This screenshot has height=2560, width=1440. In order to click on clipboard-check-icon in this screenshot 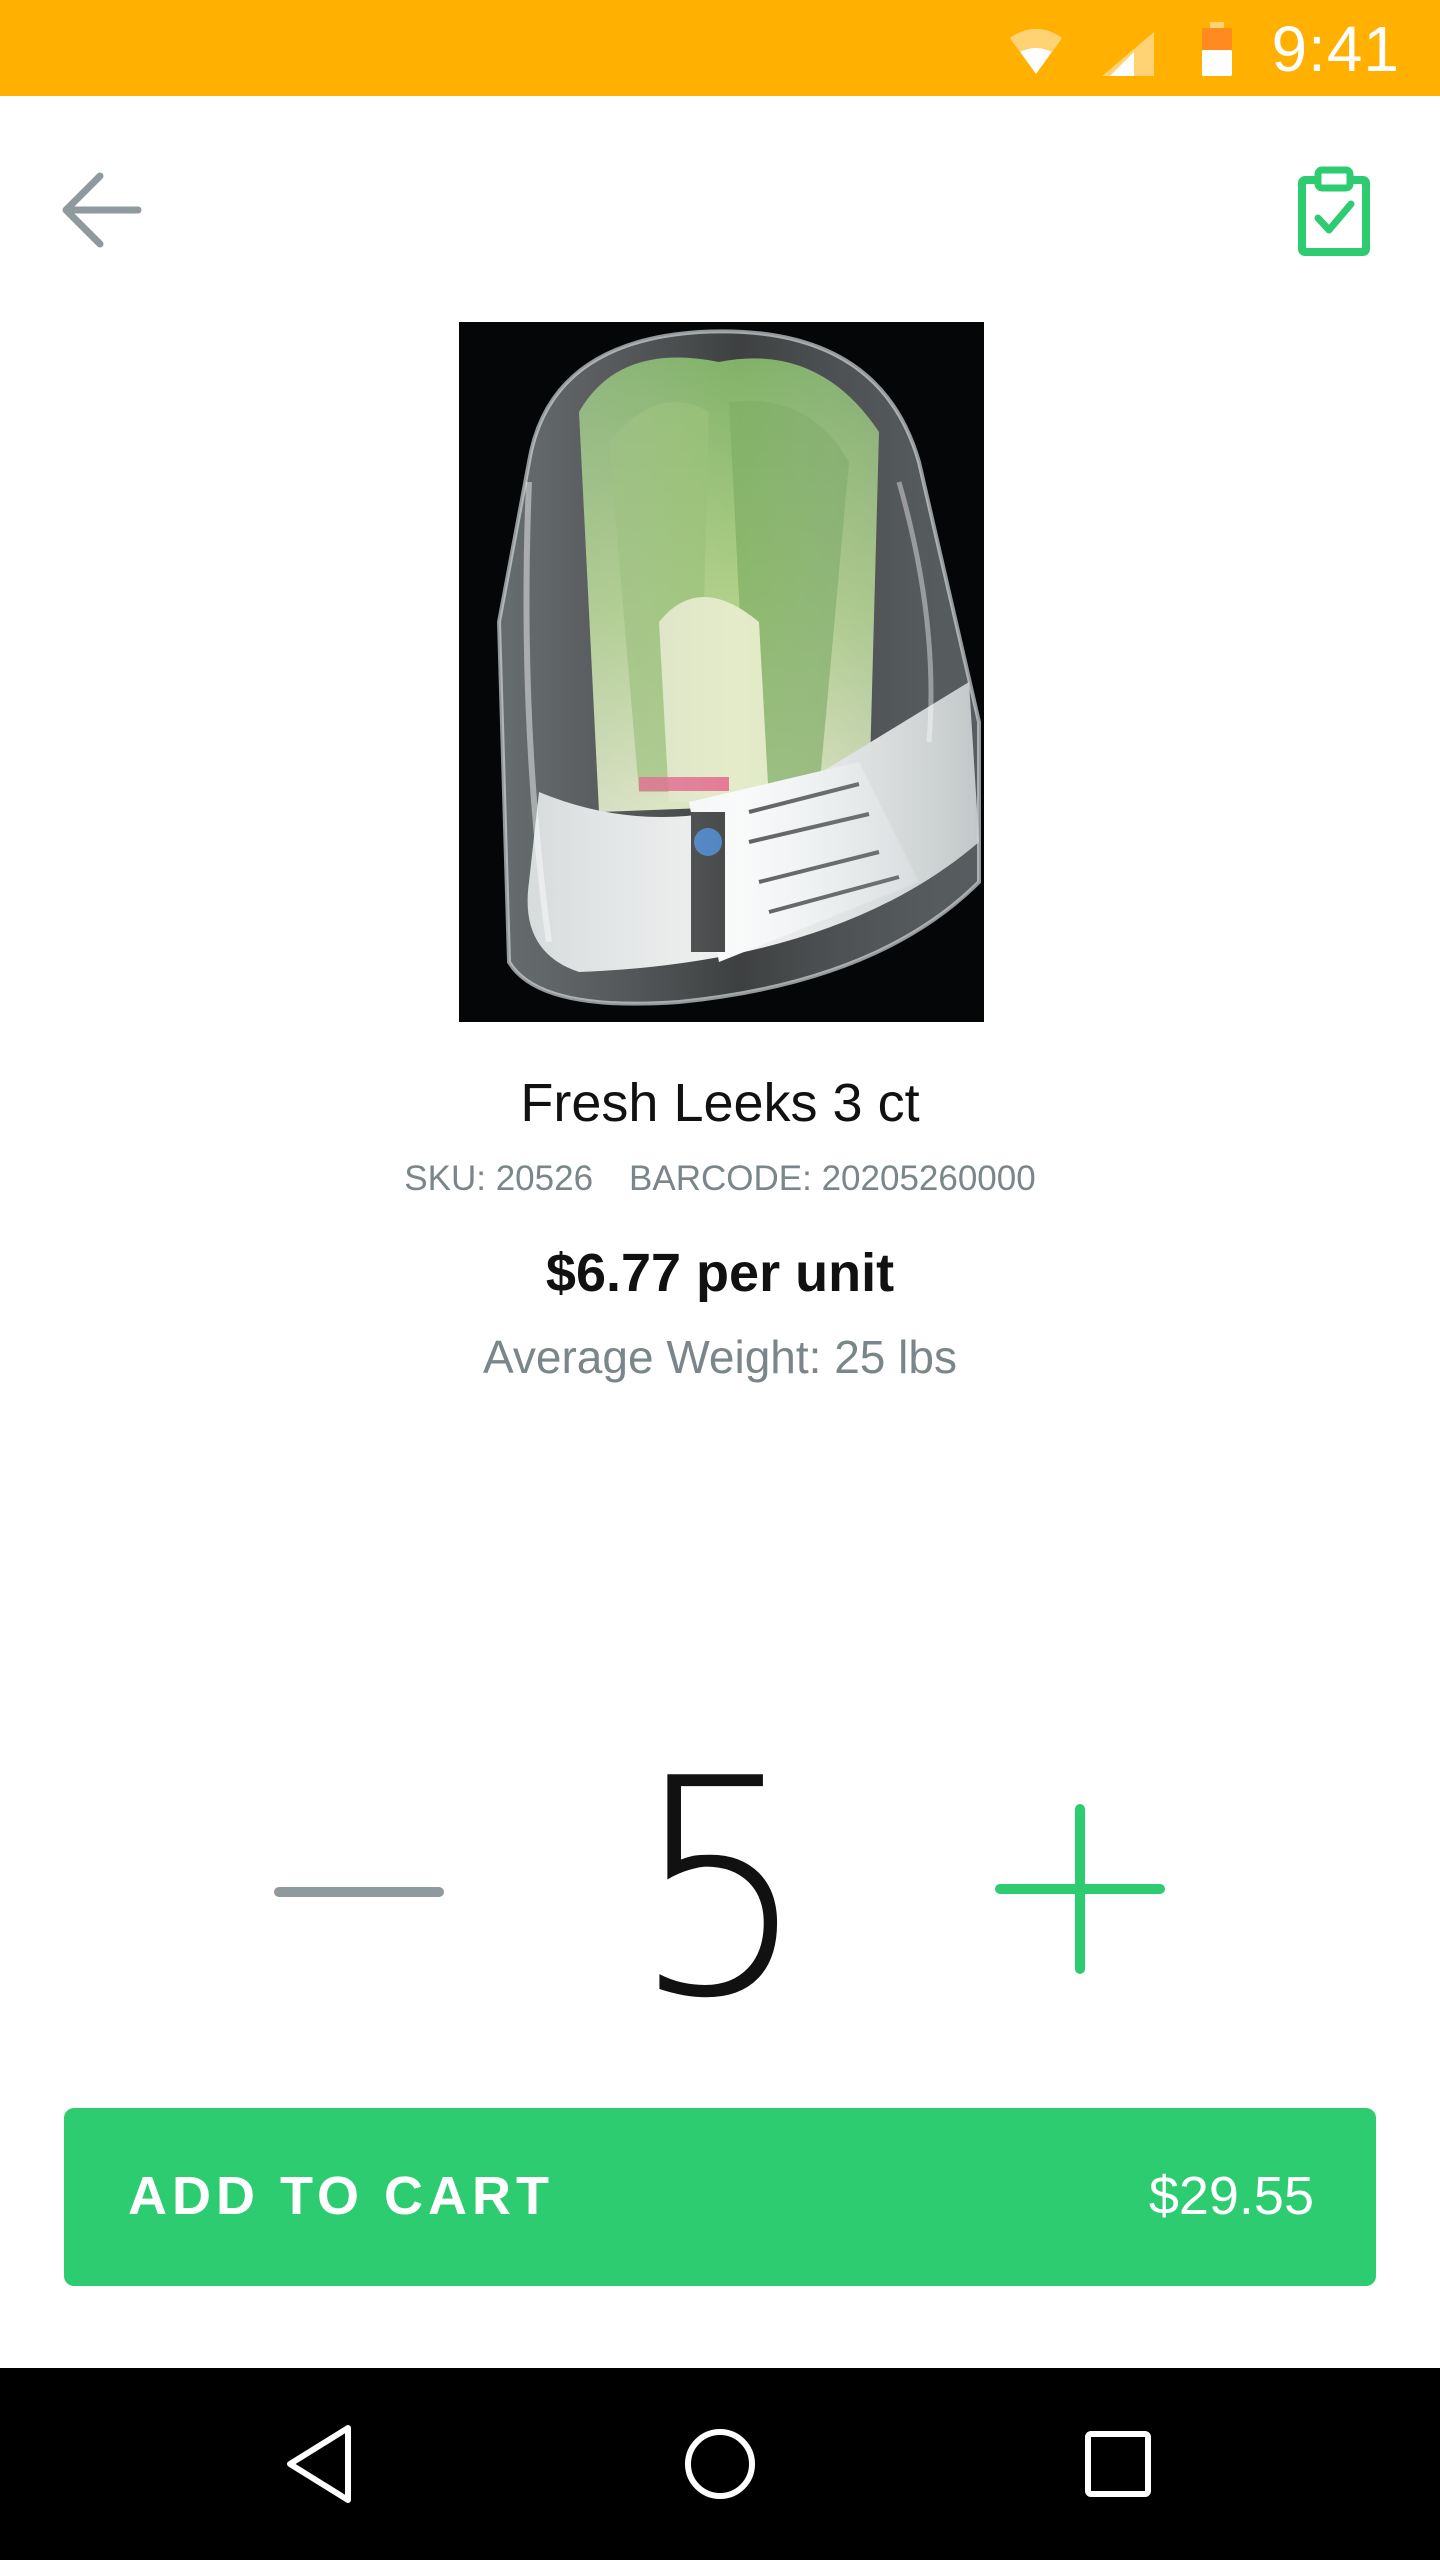, I will do `click(1334, 211)`.